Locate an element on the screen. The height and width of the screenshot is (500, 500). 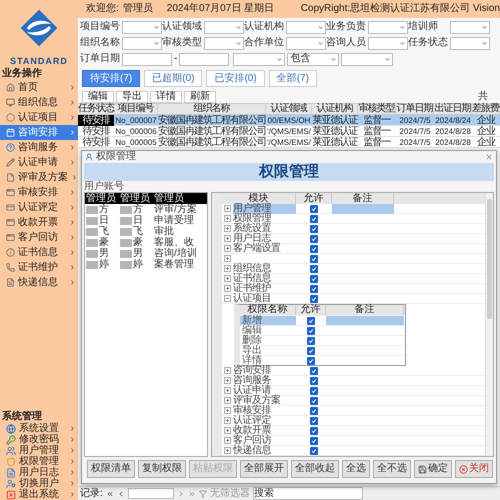
select-field: 包含 is located at coordinates (313, 59).